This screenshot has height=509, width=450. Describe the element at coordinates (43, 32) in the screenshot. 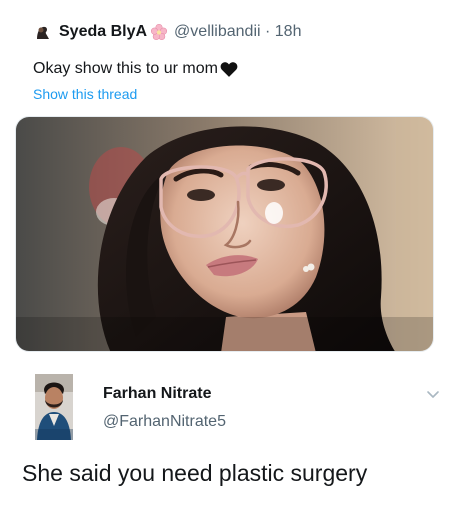

I see `author-avatar` at that location.